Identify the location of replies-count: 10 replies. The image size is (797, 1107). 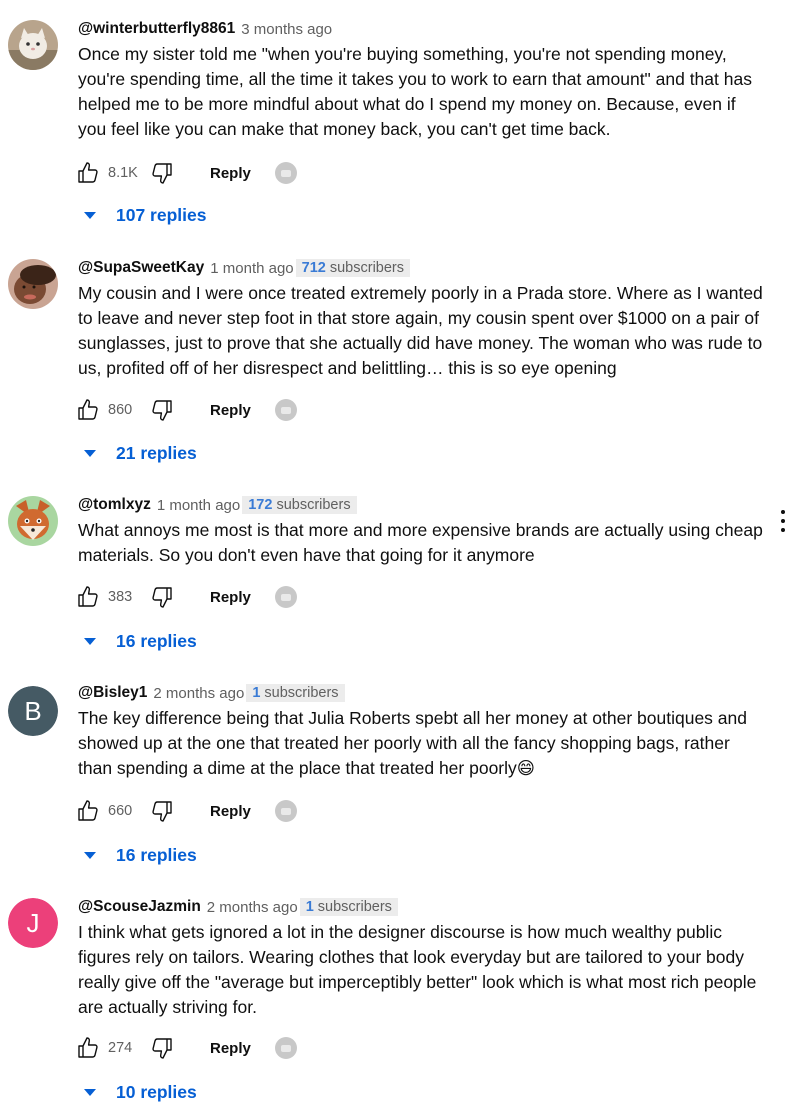
(156, 1091).